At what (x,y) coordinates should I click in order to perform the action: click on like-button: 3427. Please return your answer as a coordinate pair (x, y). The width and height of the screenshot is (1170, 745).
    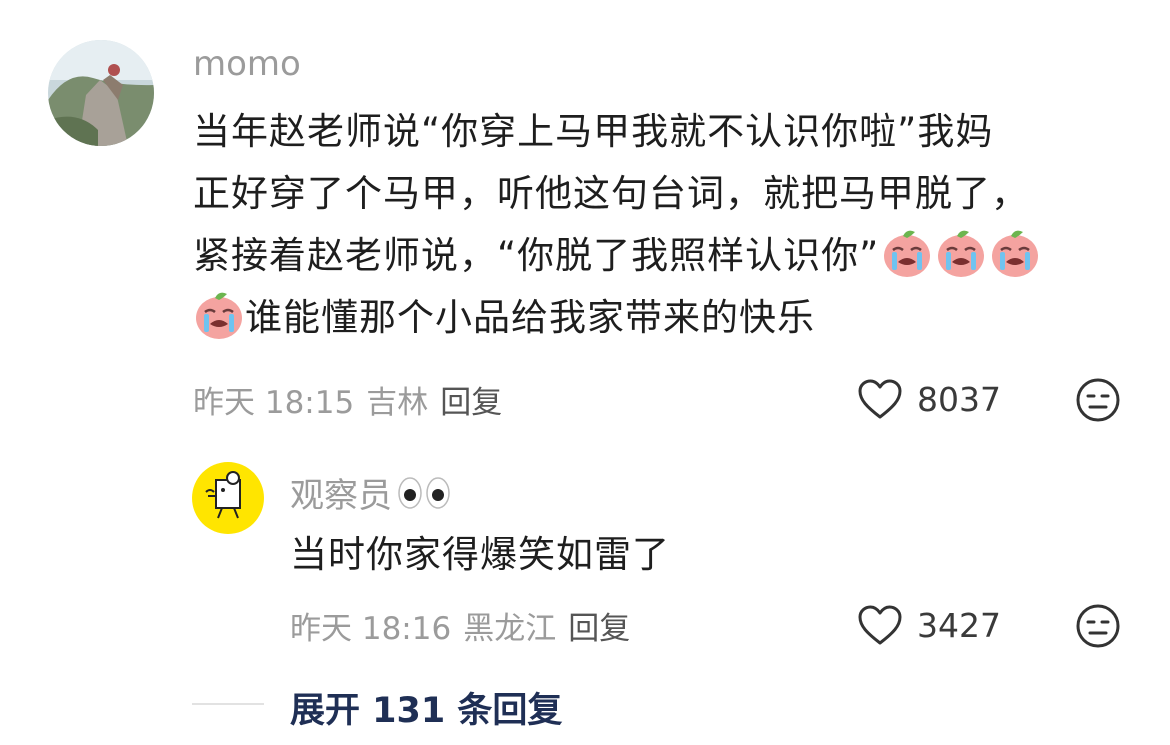
    Looking at the image, I should click on (929, 625).